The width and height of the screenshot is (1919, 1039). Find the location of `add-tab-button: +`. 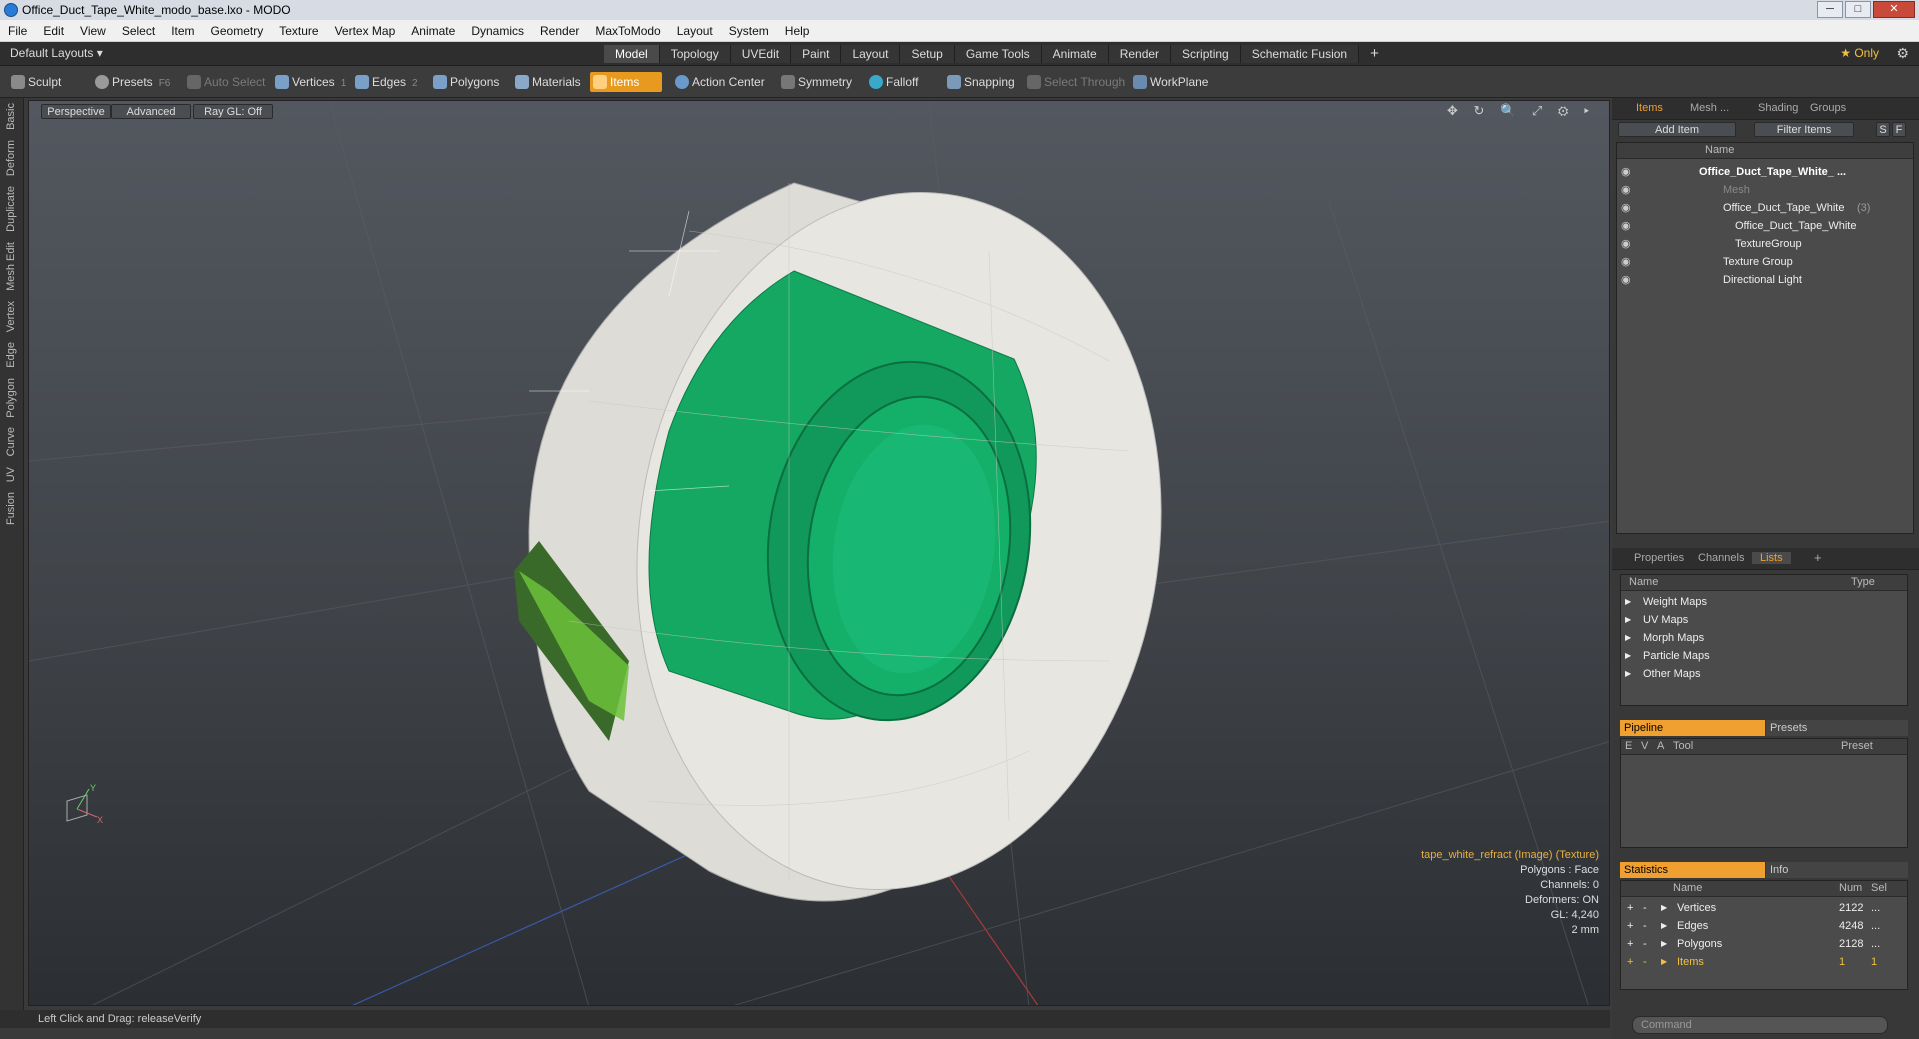

add-tab-button: + is located at coordinates (1374, 54).